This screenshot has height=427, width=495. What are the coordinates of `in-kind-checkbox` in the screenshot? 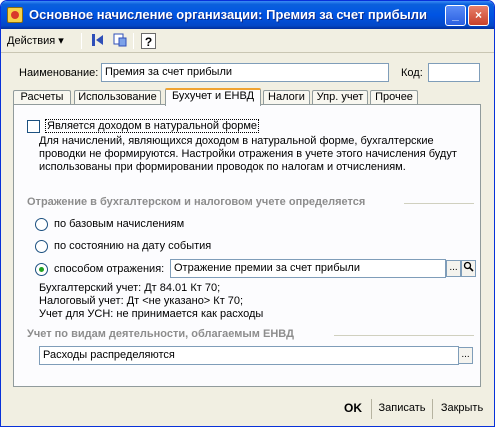 It's located at (33, 126).